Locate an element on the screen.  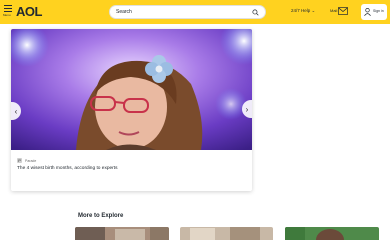
search-placeholder: Search is located at coordinates (124, 12).